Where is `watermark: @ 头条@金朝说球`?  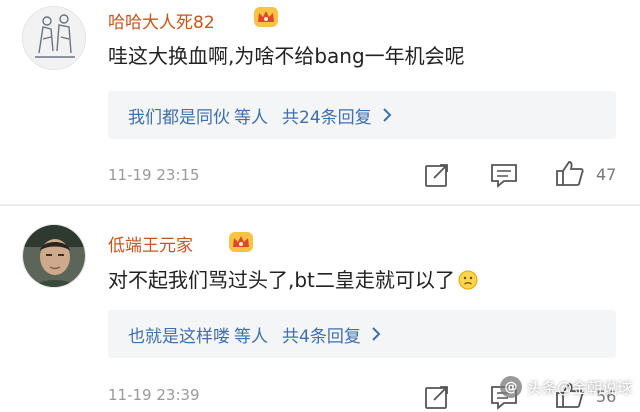
watermark: @ 头条@金朝说球 is located at coordinates (565, 387).